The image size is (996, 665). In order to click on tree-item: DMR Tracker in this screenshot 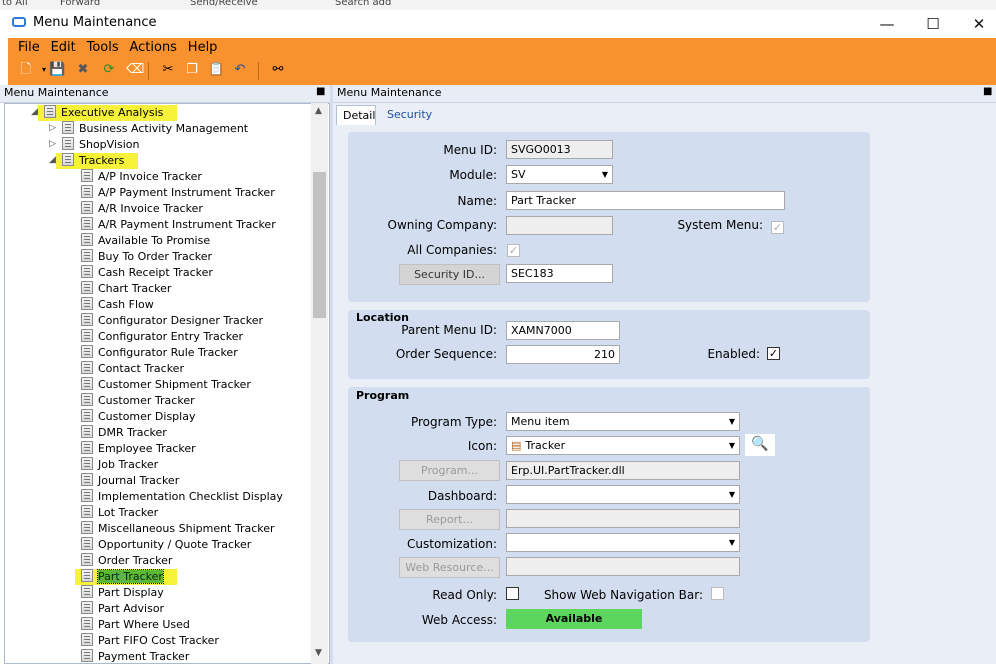, I will do `click(124, 433)`.